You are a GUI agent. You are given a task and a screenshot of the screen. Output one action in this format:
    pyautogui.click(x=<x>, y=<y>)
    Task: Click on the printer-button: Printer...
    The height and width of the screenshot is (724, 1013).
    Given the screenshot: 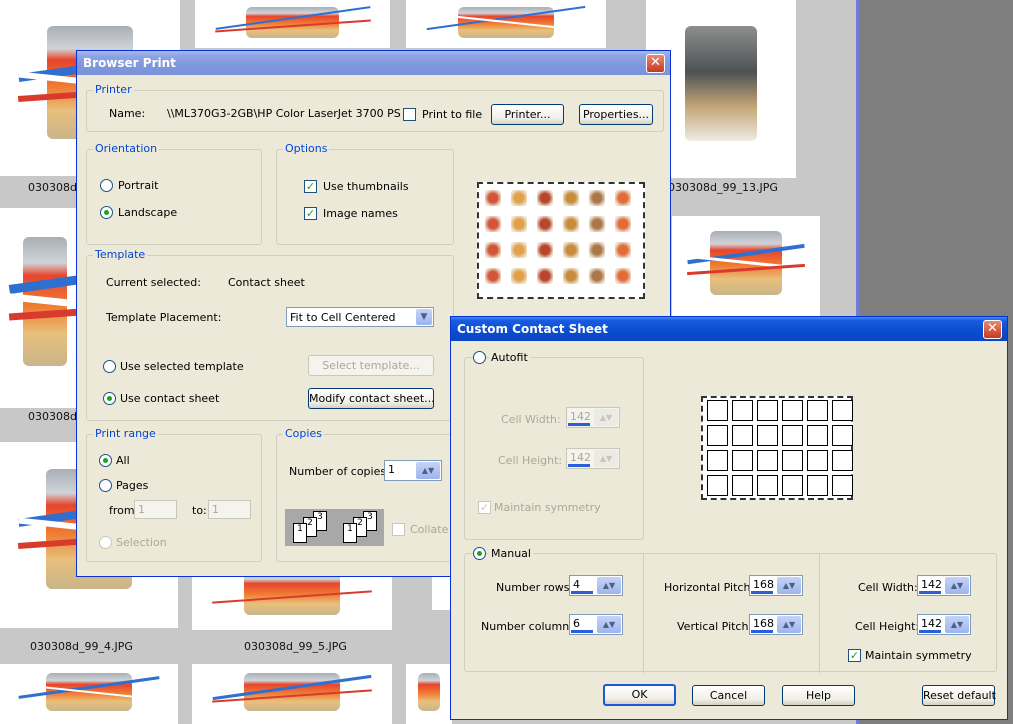 What is the action you would take?
    pyautogui.click(x=527, y=114)
    